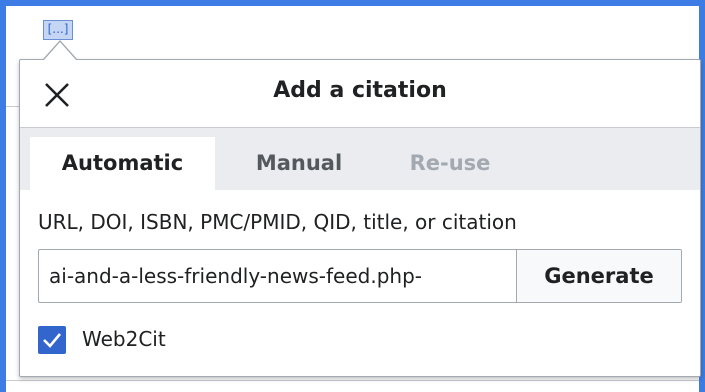 This screenshot has height=392, width=705. Describe the element at coordinates (60, 51) in the screenshot. I see `popup-pointer-fill` at that location.